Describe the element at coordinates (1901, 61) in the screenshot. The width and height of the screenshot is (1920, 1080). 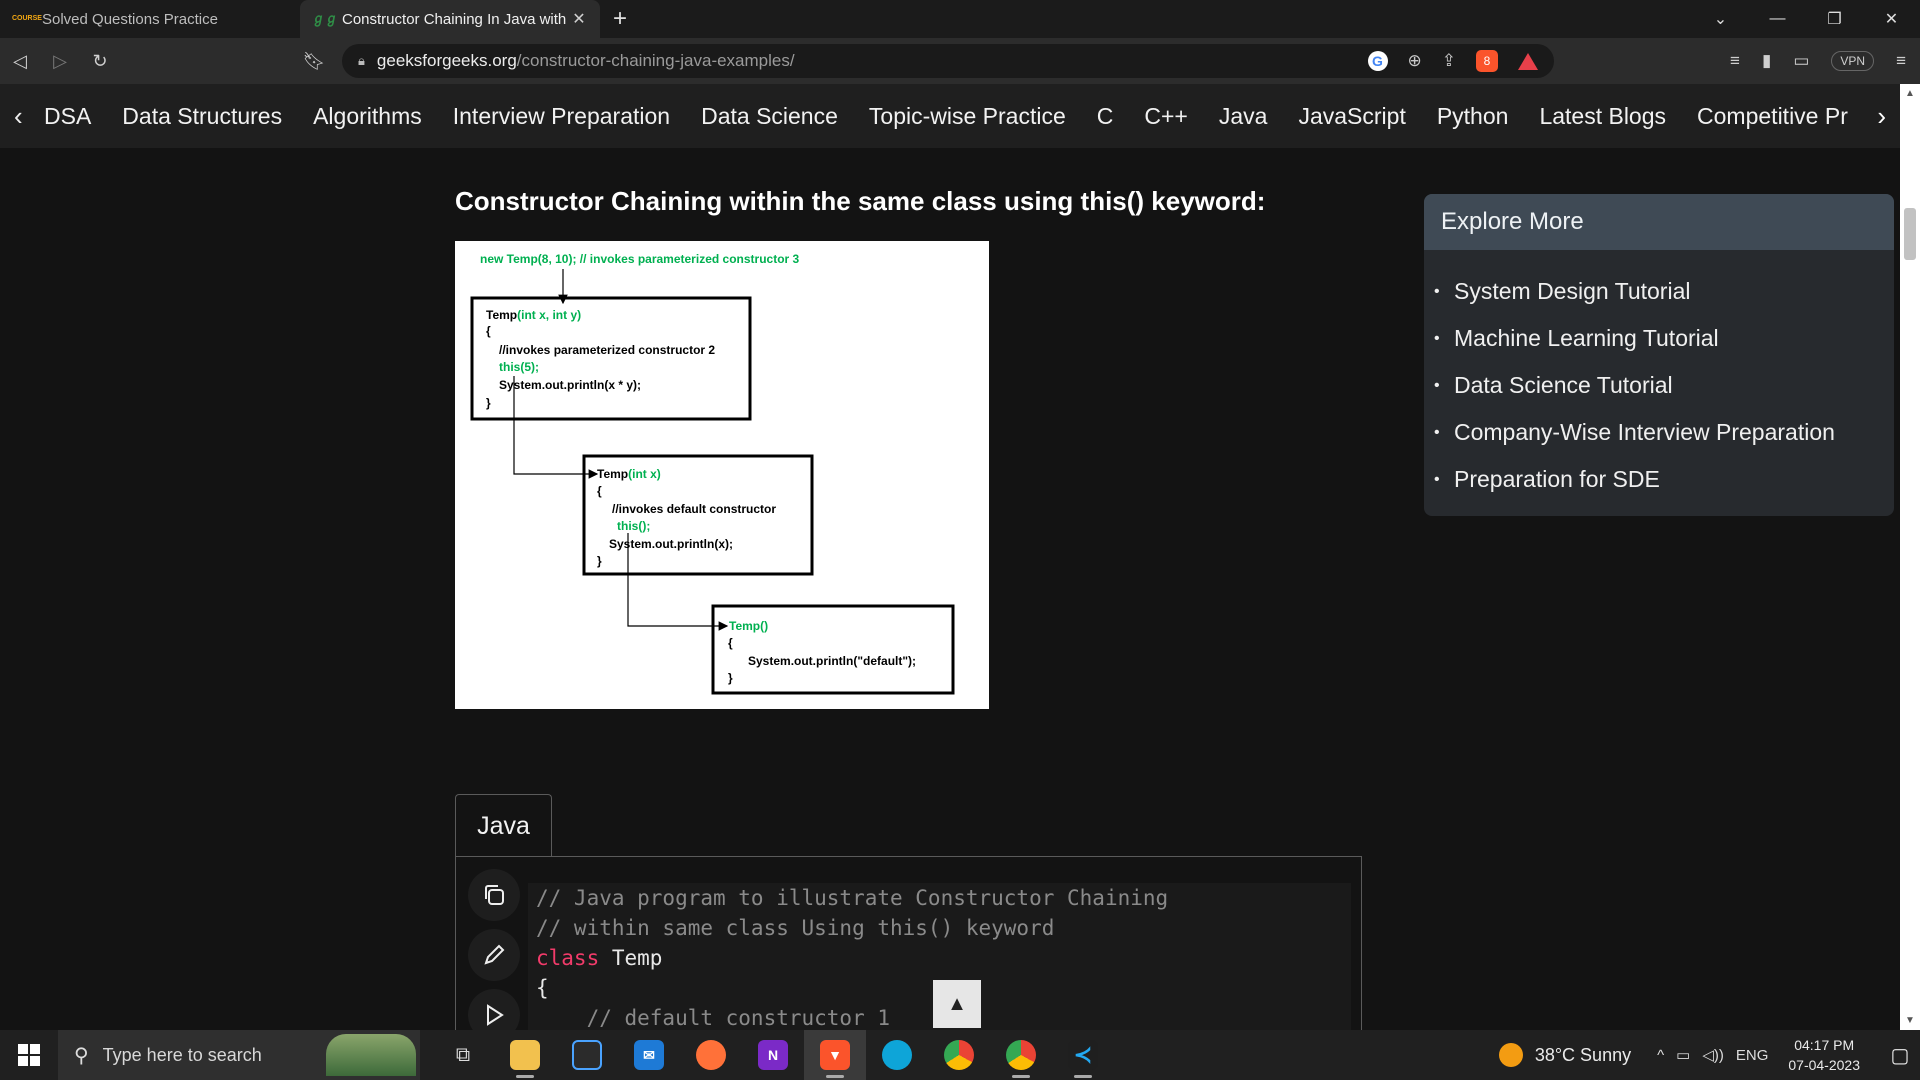
I see `menu-icon: ≡` at that location.